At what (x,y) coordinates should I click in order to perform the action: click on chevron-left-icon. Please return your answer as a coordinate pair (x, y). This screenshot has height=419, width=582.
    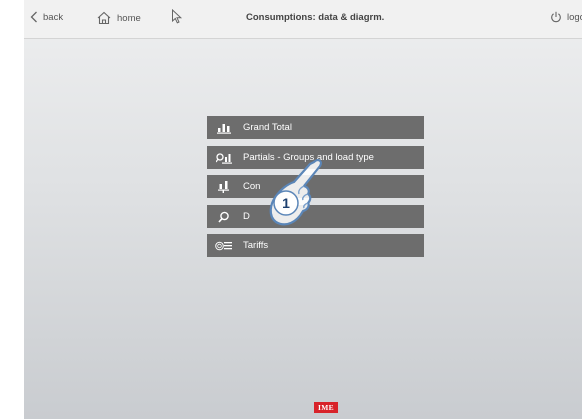
    Looking at the image, I should click on (34, 17).